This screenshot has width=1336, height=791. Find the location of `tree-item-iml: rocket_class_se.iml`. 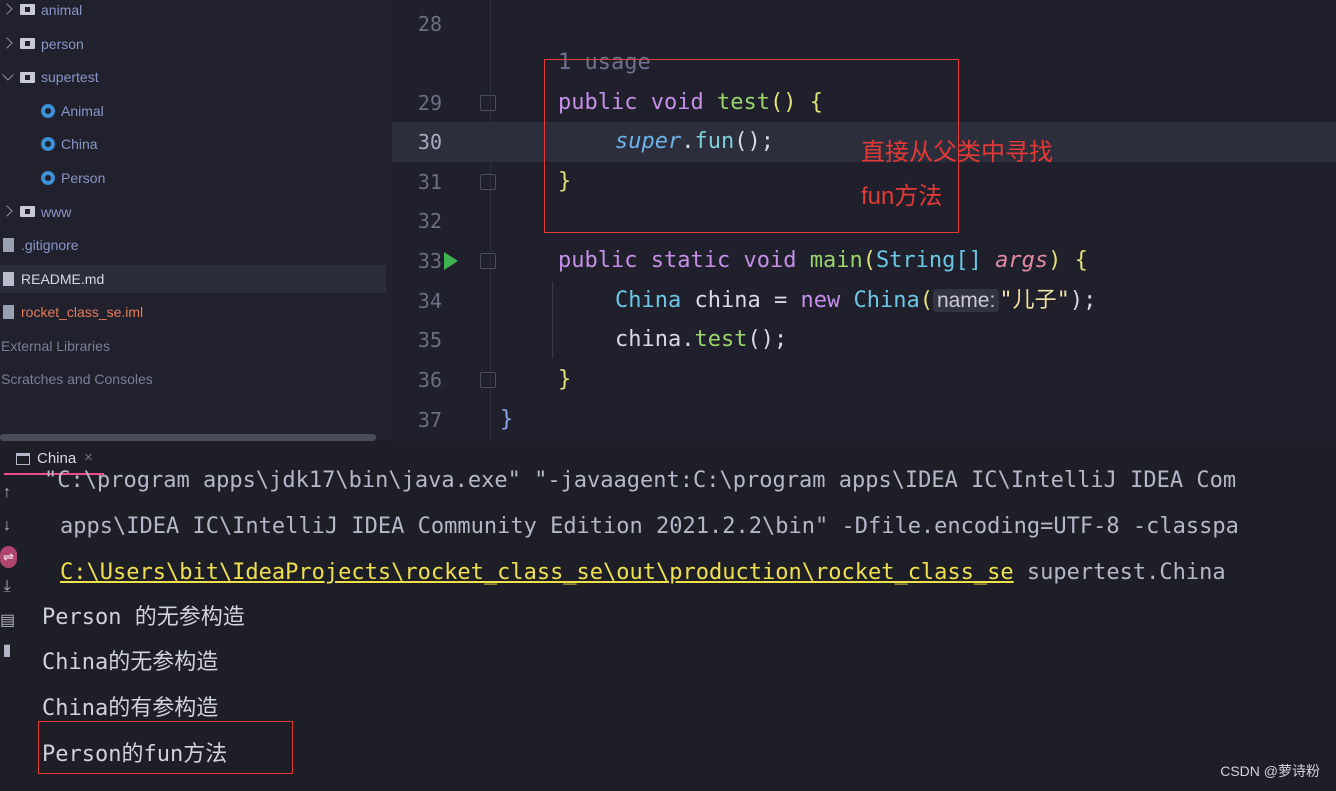

tree-item-iml: rocket_class_se.iml is located at coordinates (82, 312).